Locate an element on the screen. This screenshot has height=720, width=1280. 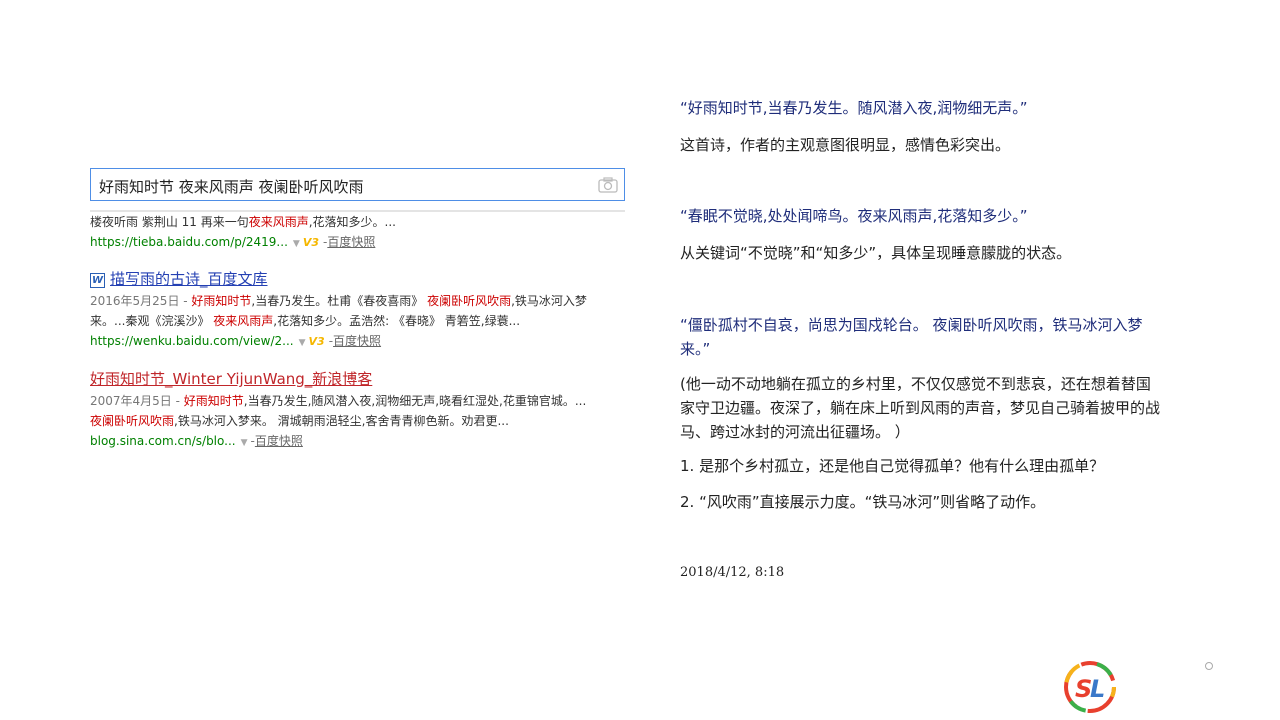
poem-quote-3: “僵卧孤村不自哀，尚思为国戍轮台。 夜阑卧听风吹雨，铁马冰河入梦来。” is located at coordinates (911, 337).